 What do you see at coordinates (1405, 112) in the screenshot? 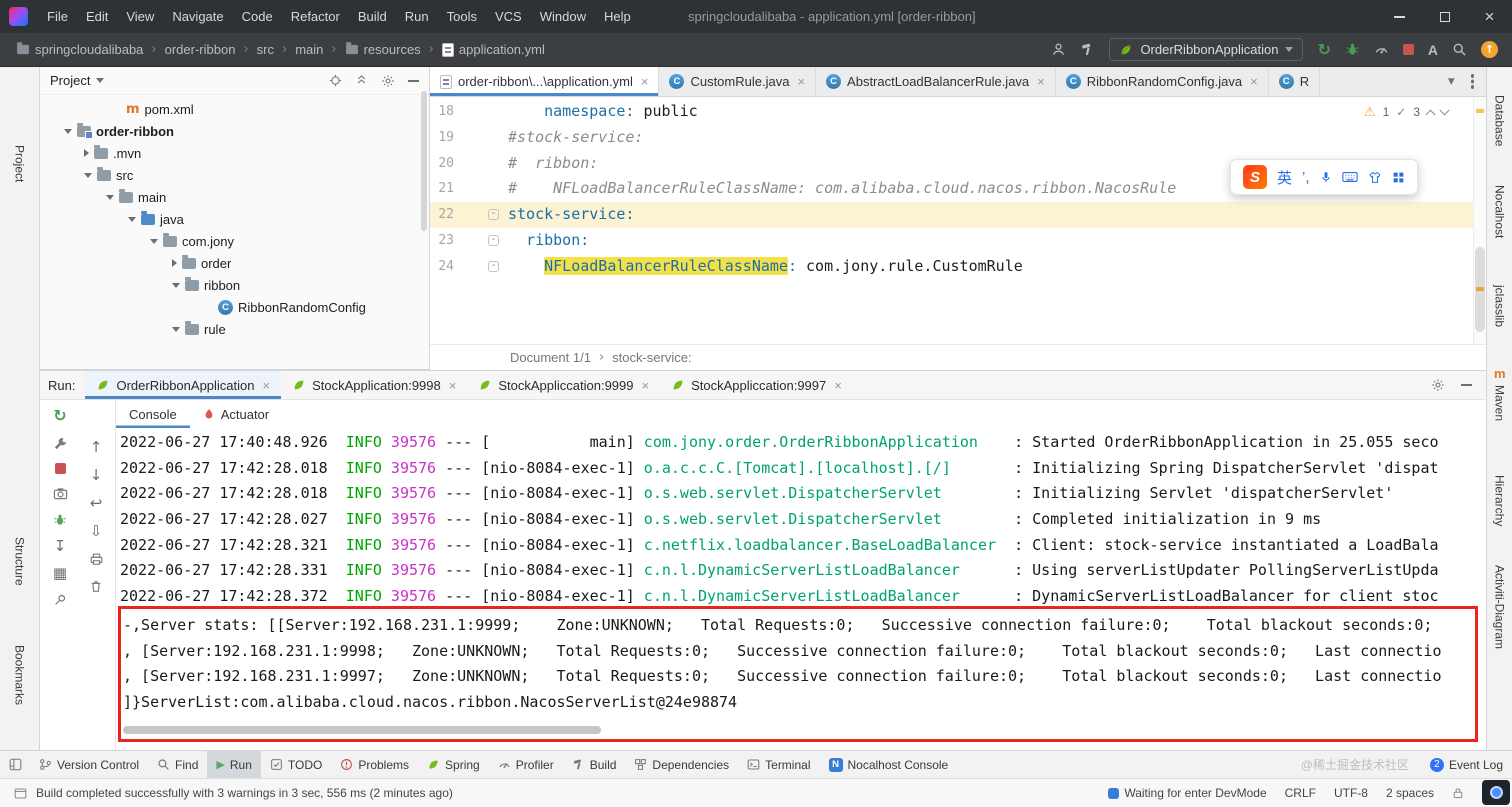
I see `inspections-widget: ⚠ 1 ✓ 3` at bounding box center [1405, 112].